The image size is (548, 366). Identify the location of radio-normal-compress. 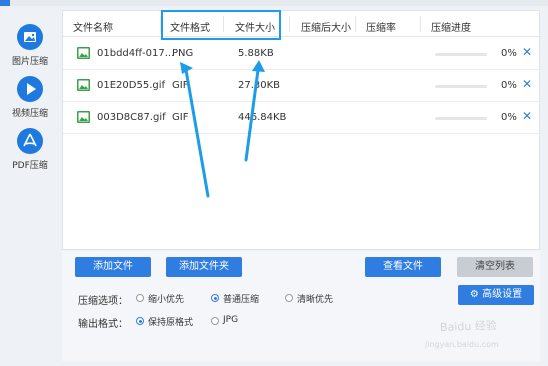
(215, 298).